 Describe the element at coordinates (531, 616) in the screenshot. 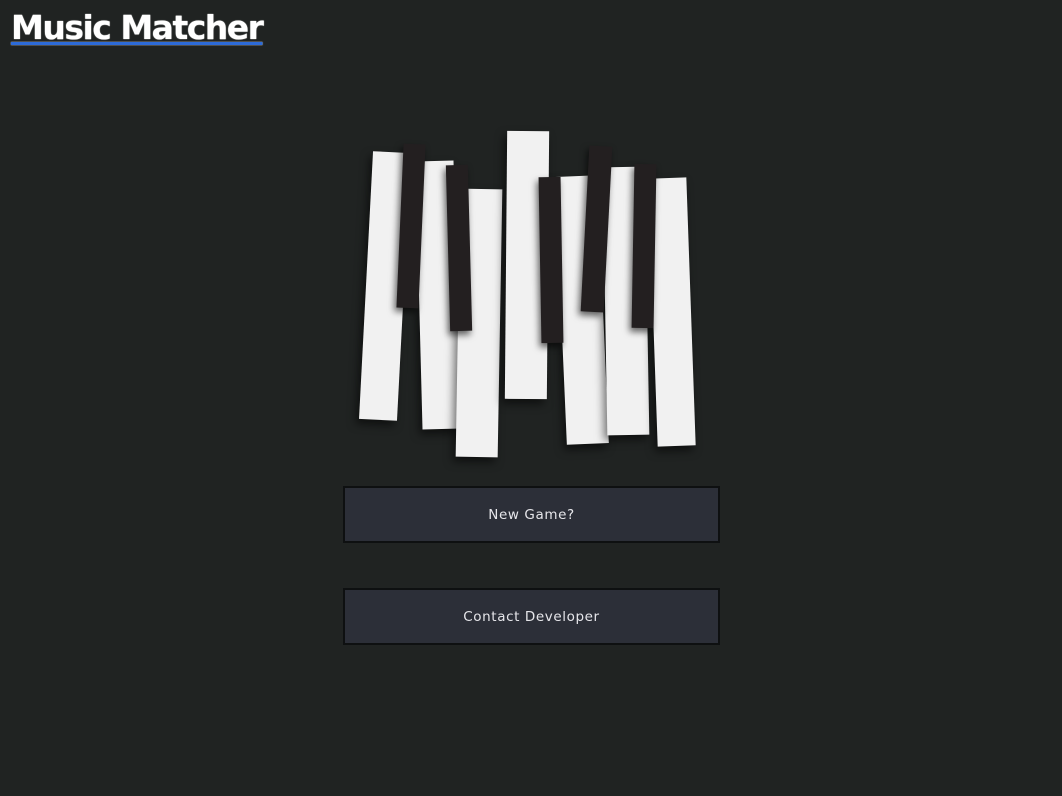

I see `contact-developer-button: Contact Developer` at that location.